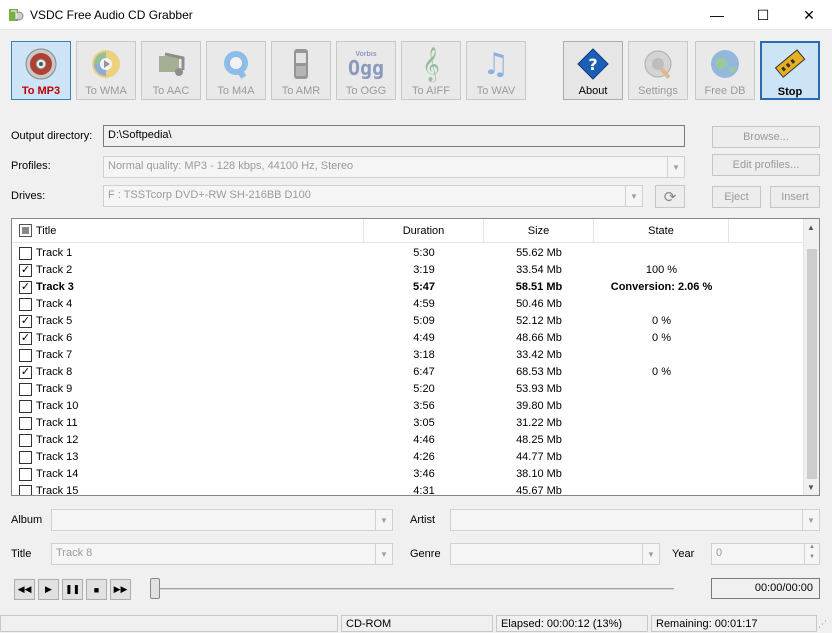 Image resolution: width=832 pixels, height=633 pixels. I want to click on insert-button: Insert, so click(795, 197).